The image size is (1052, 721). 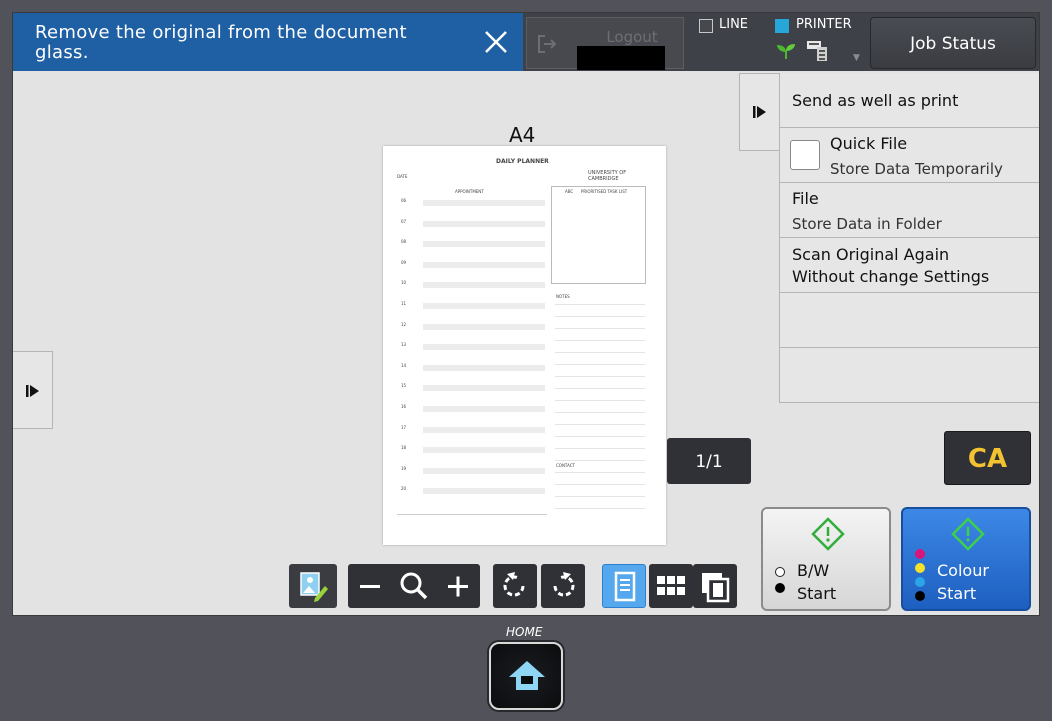 What do you see at coordinates (522, 135) in the screenshot?
I see `paper-size-label: A4` at bounding box center [522, 135].